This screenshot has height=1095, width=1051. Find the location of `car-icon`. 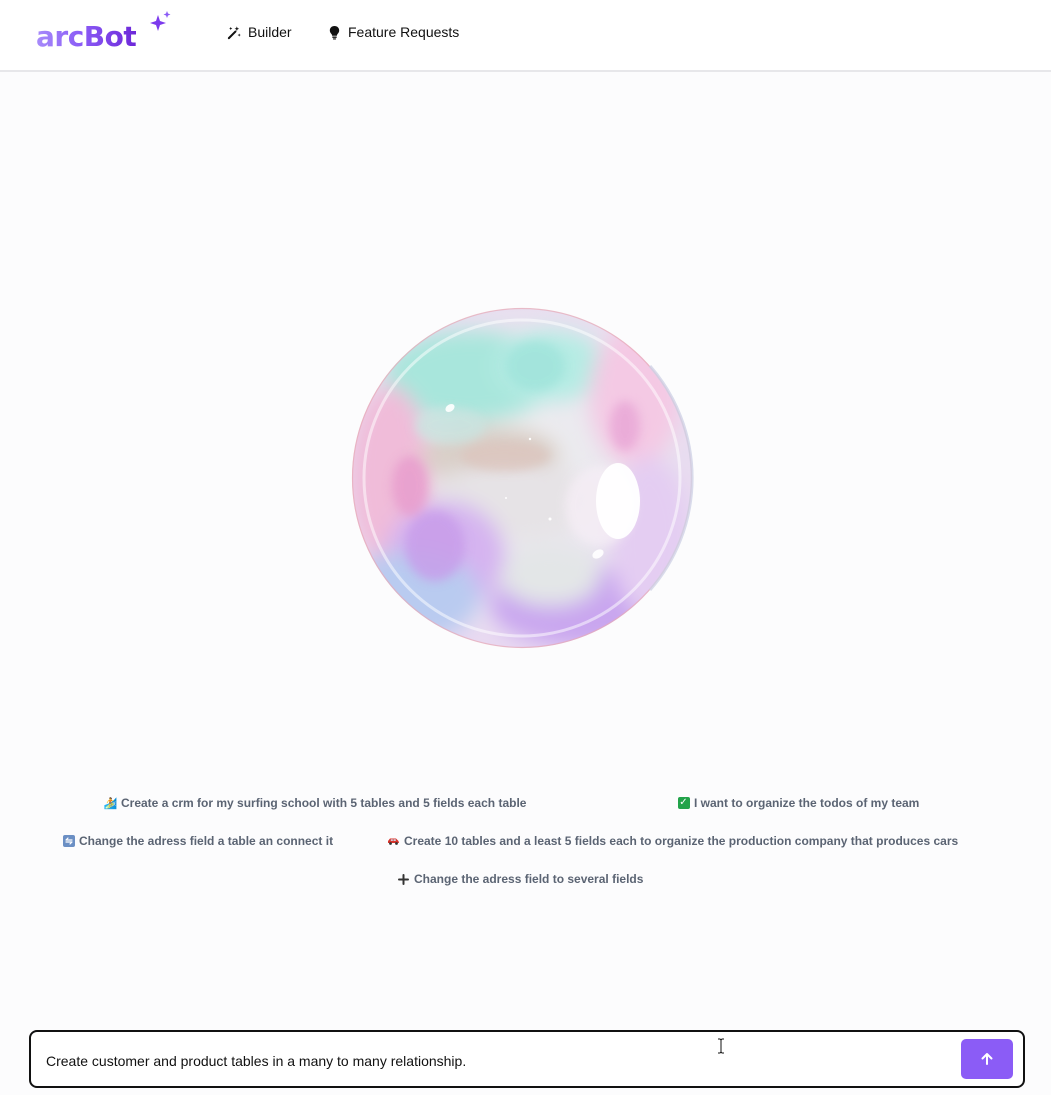

car-icon is located at coordinates (393, 841).